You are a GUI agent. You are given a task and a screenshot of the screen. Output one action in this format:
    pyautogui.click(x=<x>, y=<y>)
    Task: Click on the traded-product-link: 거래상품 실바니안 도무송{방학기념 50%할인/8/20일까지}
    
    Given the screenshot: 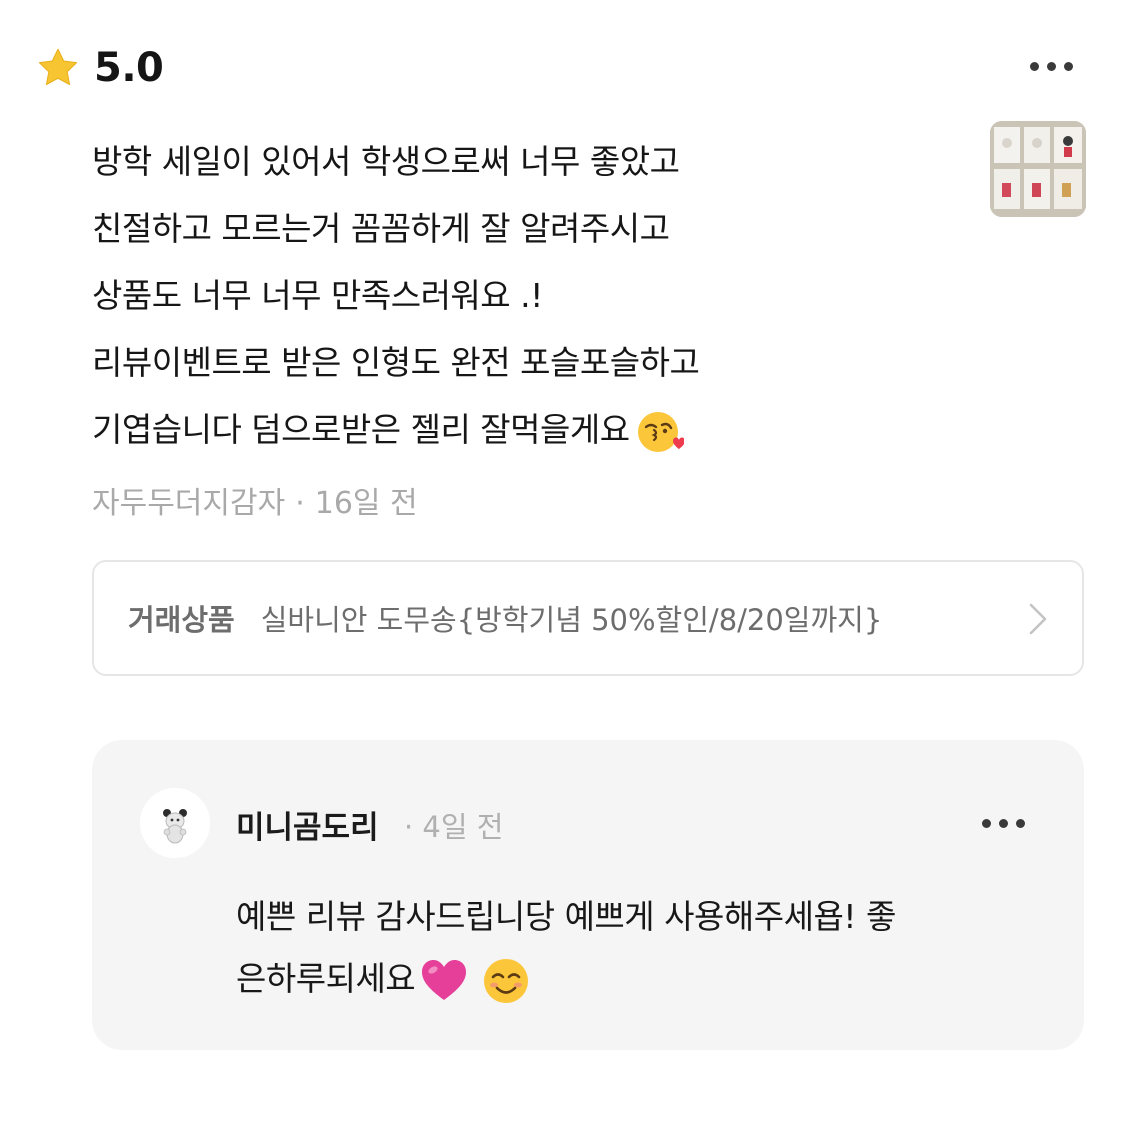 What is the action you would take?
    pyautogui.click(x=588, y=618)
    